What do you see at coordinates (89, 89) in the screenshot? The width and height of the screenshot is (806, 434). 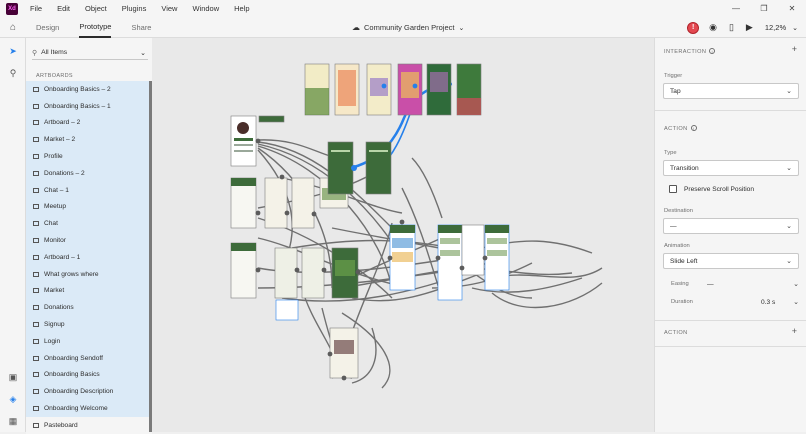 I see `layer-item: Onboarding Basics – 2` at bounding box center [89, 89].